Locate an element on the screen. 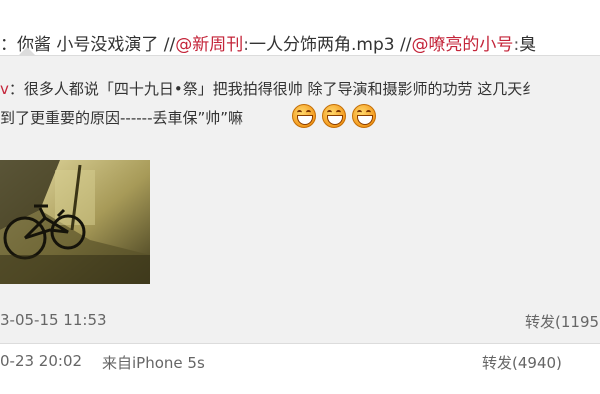 Image resolution: width=600 pixels, height=394 pixels. bicycle-photo-icon is located at coordinates (75, 222).